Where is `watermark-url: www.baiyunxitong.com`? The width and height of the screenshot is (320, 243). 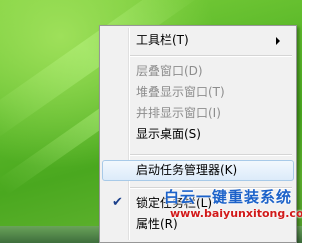
watermark-url: www.baiyunxitong.com is located at coordinates (236, 213).